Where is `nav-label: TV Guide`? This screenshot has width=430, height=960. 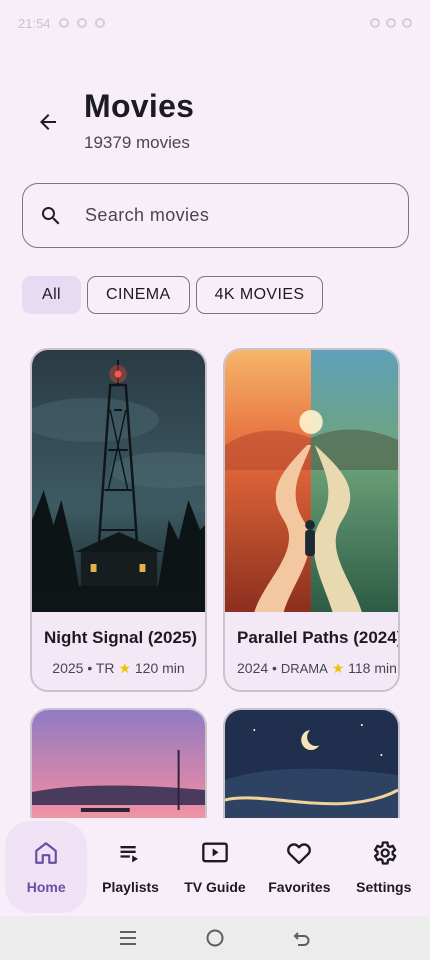 nav-label: TV Guide is located at coordinates (215, 887).